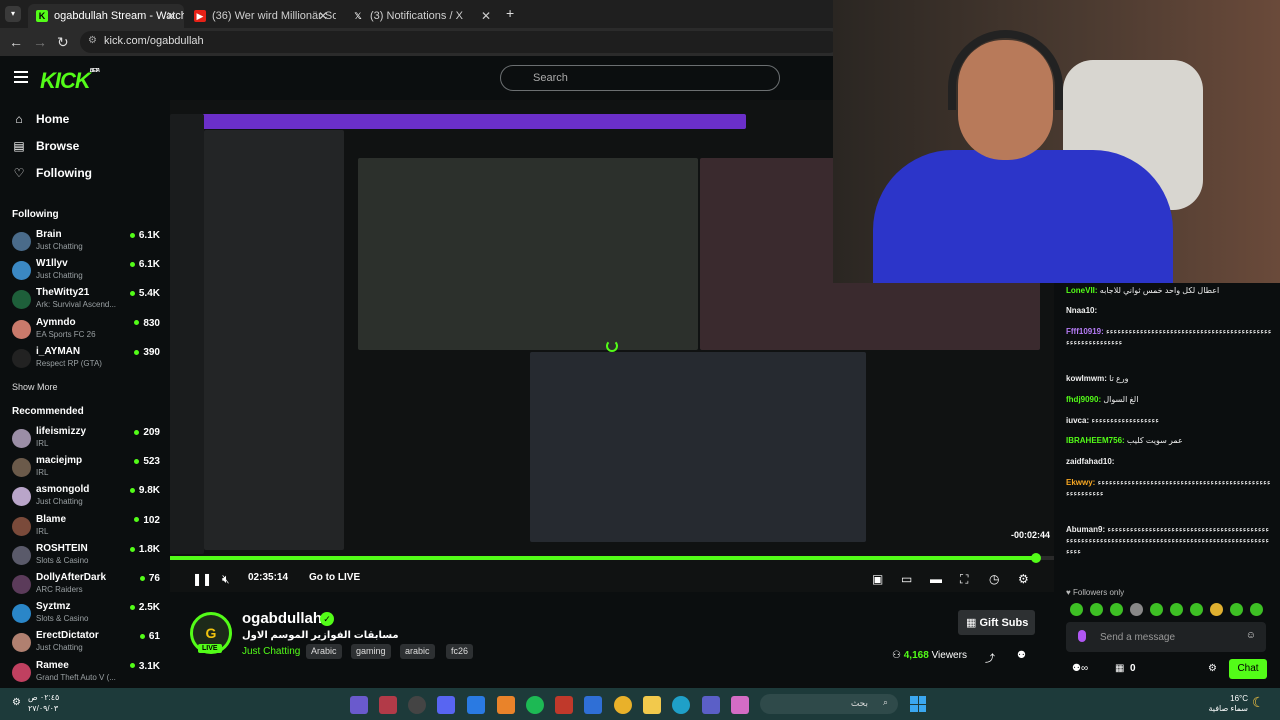 Image resolution: width=1280 pixels, height=720 pixels. I want to click on spotify-icon, so click(535, 705).